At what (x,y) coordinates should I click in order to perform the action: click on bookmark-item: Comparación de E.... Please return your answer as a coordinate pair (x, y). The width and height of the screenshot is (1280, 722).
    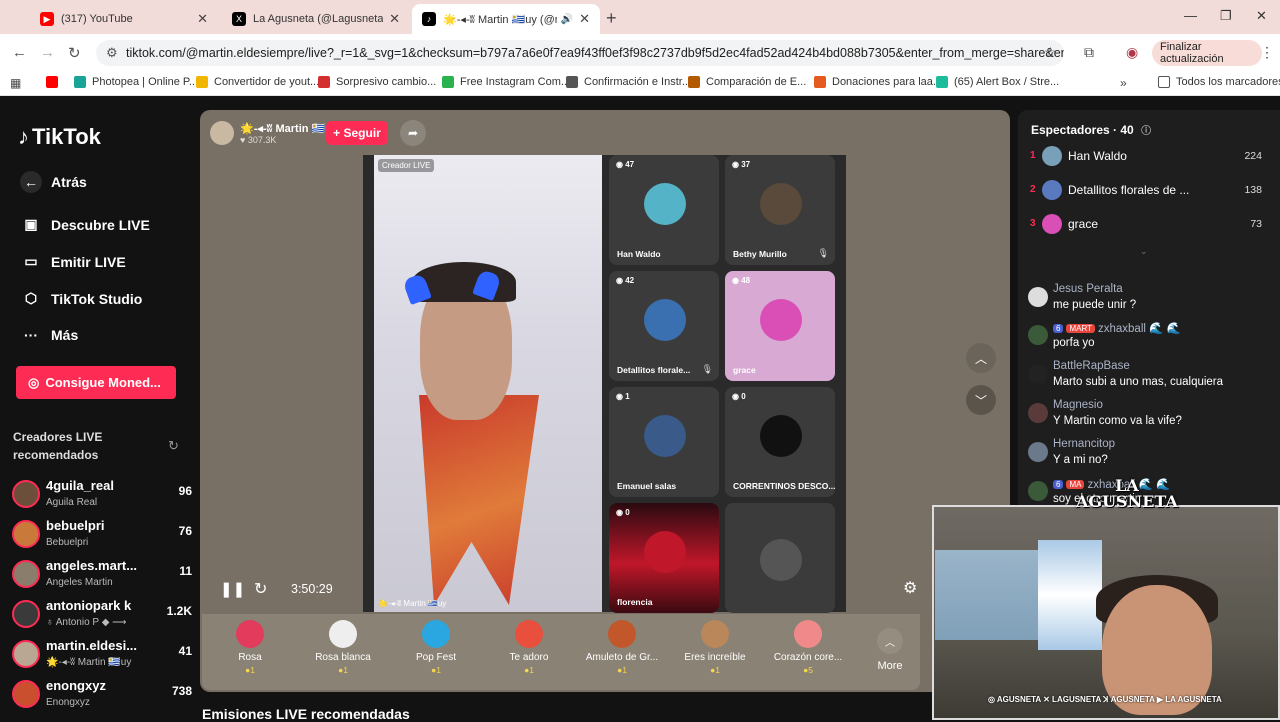
    Looking at the image, I should click on (747, 82).